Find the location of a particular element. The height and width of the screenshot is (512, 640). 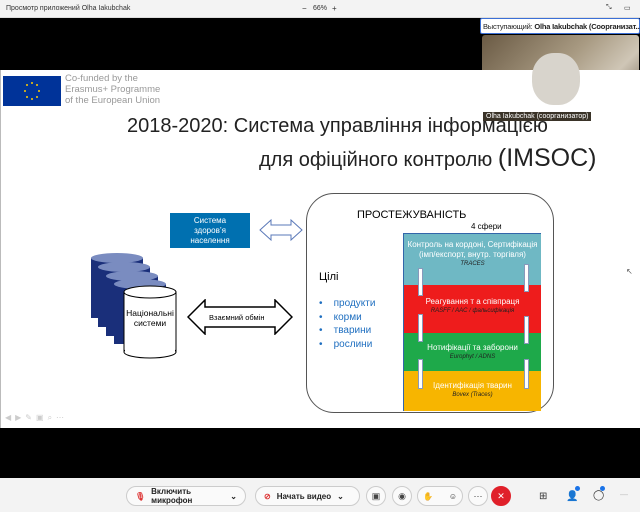

zoom-level: 66% is located at coordinates (320, 8).